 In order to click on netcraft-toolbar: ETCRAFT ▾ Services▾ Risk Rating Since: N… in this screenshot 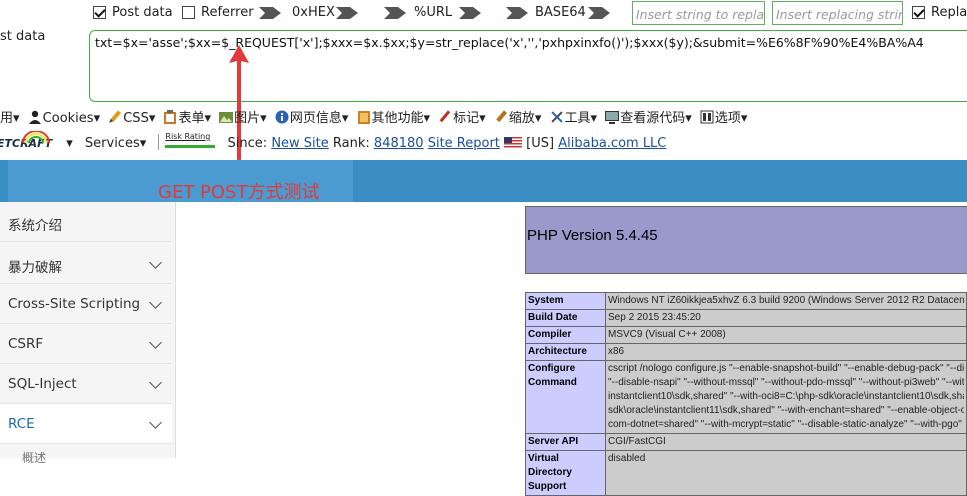, I will do `click(333, 142)`.